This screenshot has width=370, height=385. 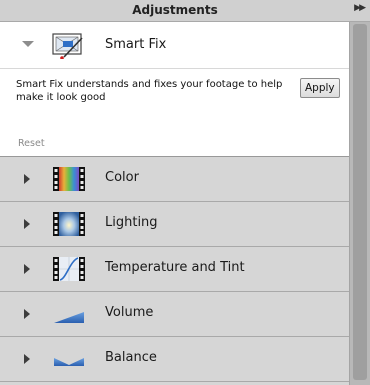 What do you see at coordinates (69, 269) in the screenshot?
I see `temperature-curve-icon` at bounding box center [69, 269].